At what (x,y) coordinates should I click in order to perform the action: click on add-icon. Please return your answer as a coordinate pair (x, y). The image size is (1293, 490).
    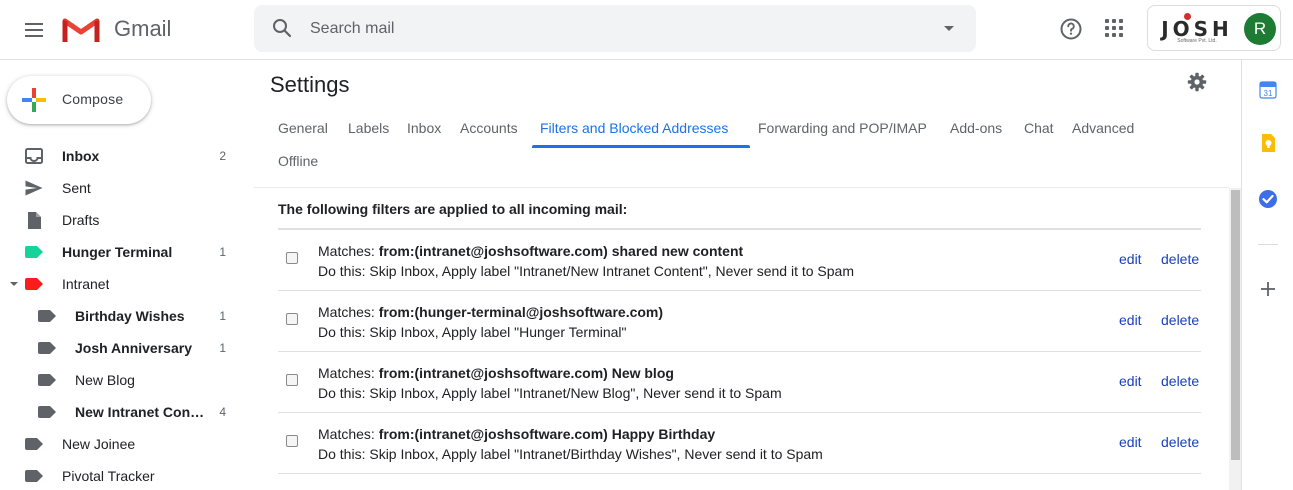
    Looking at the image, I should click on (1268, 289).